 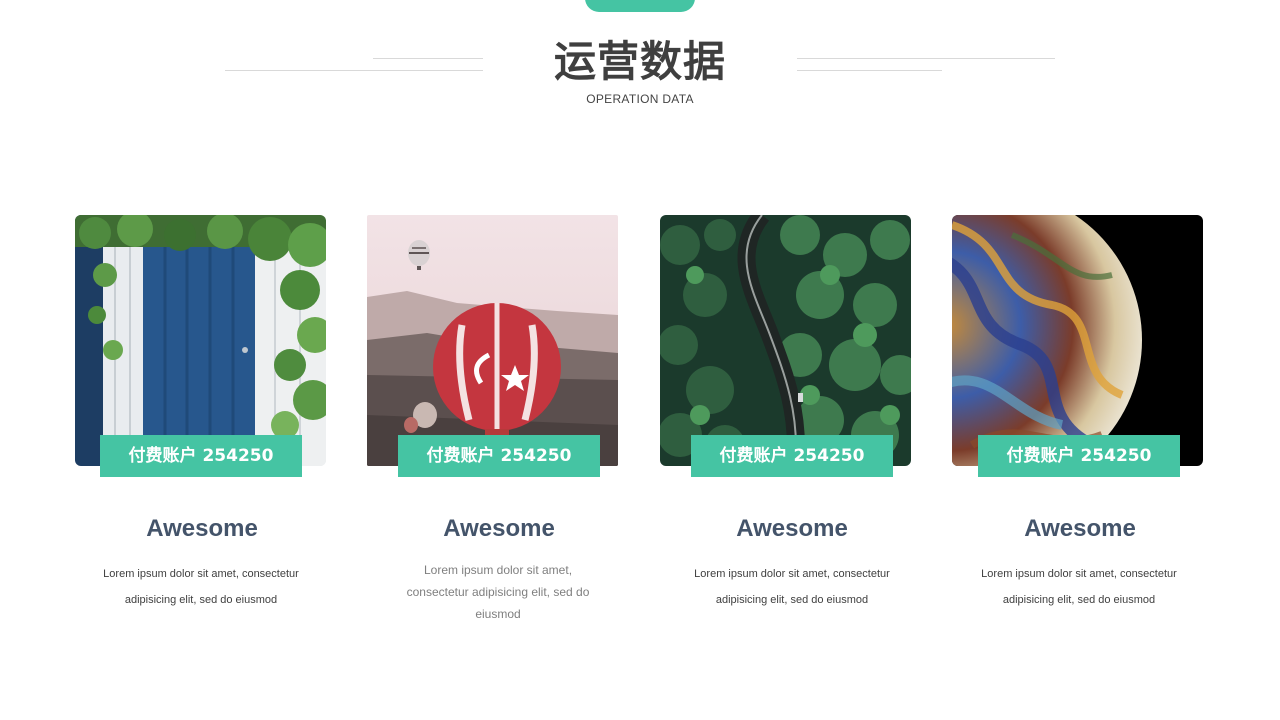 I want to click on door-photo, so click(x=200, y=340).